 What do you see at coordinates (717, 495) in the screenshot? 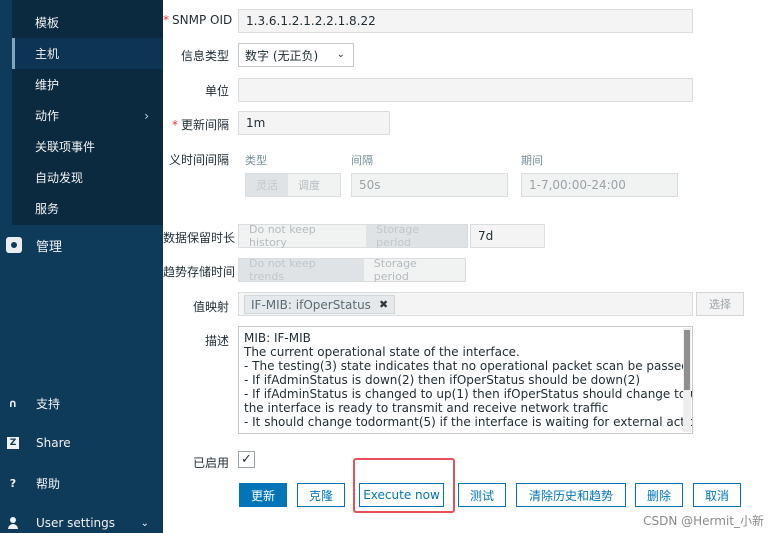
I see `cancel-button: 取消` at bounding box center [717, 495].